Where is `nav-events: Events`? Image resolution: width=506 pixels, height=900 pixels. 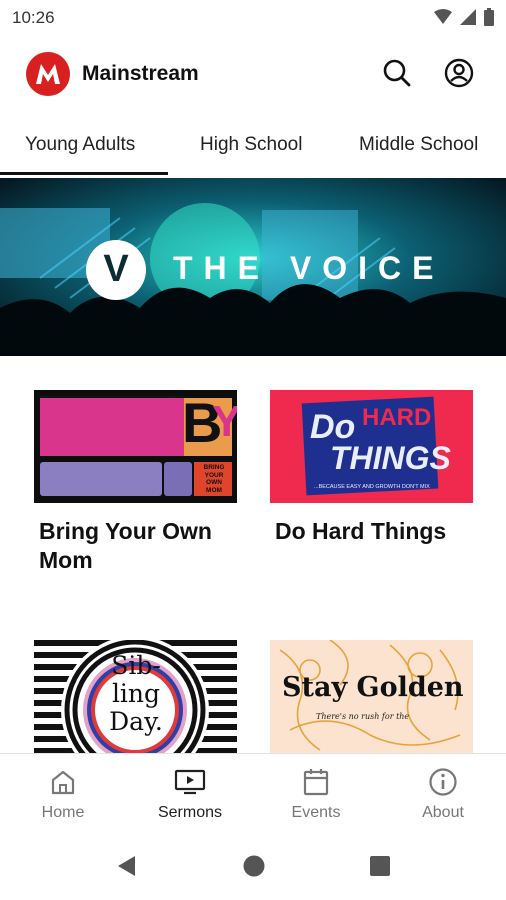
nav-events: Events is located at coordinates (316, 793).